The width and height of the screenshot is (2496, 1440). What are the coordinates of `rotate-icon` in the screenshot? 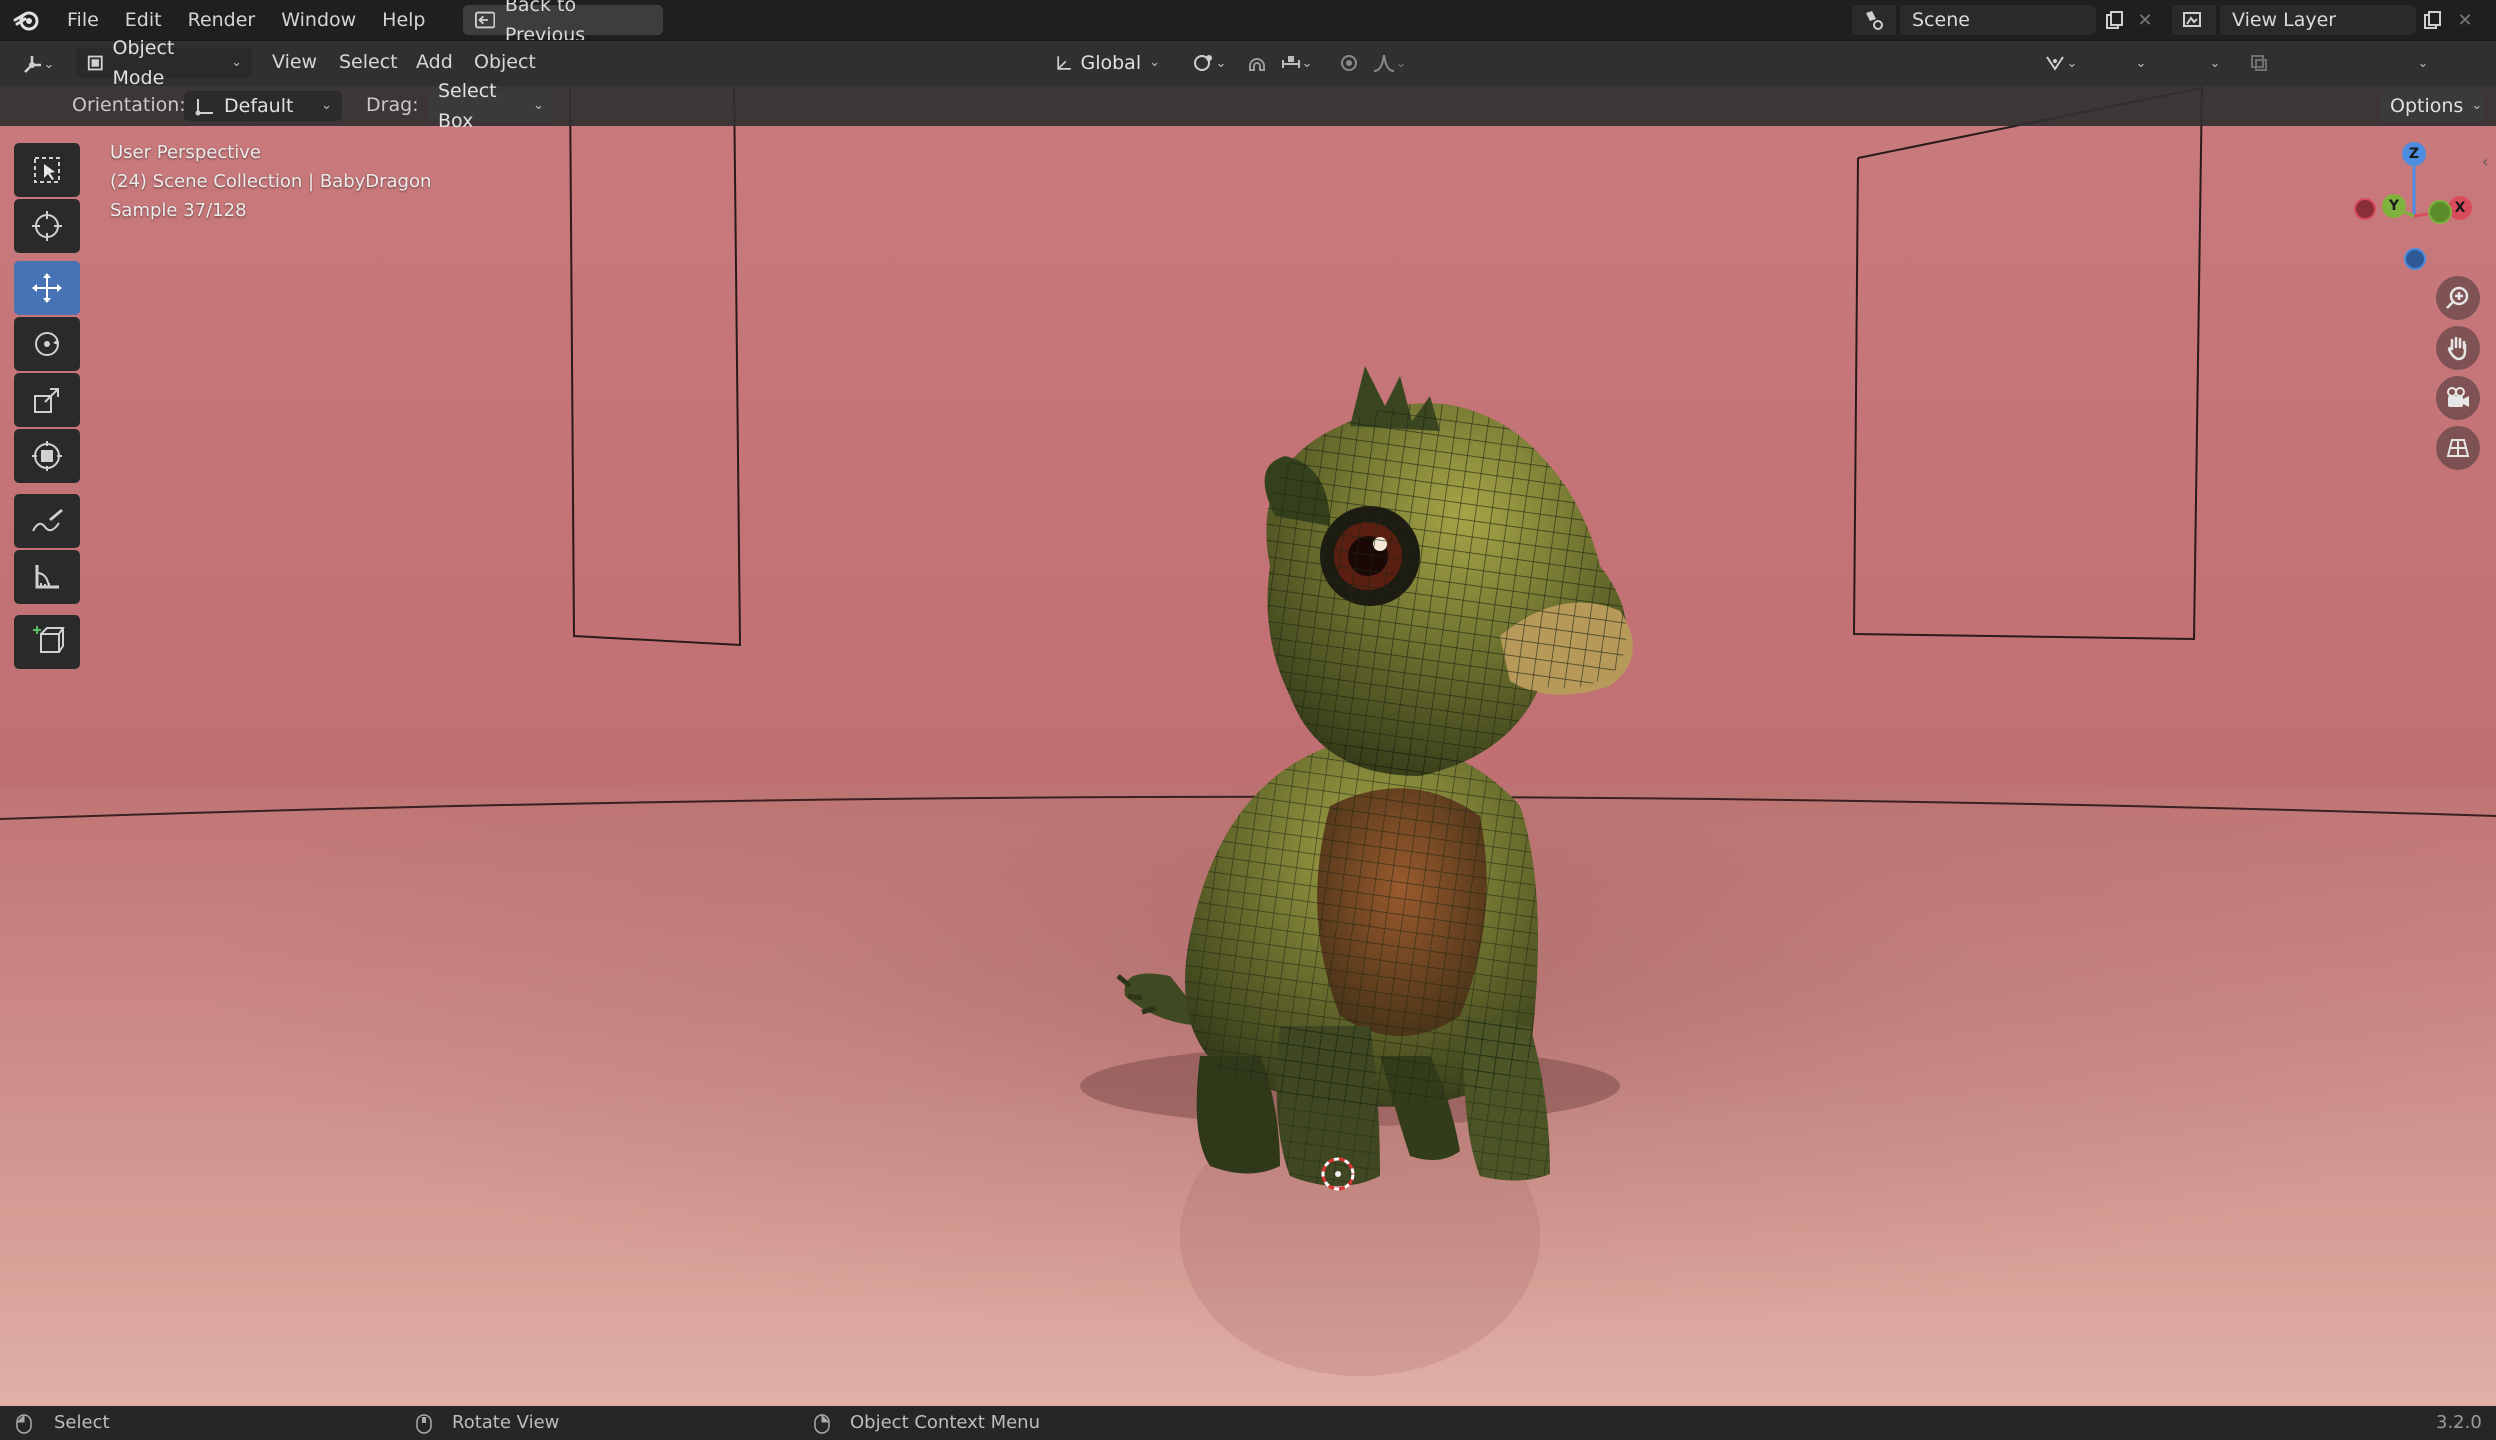 It's located at (47, 344).